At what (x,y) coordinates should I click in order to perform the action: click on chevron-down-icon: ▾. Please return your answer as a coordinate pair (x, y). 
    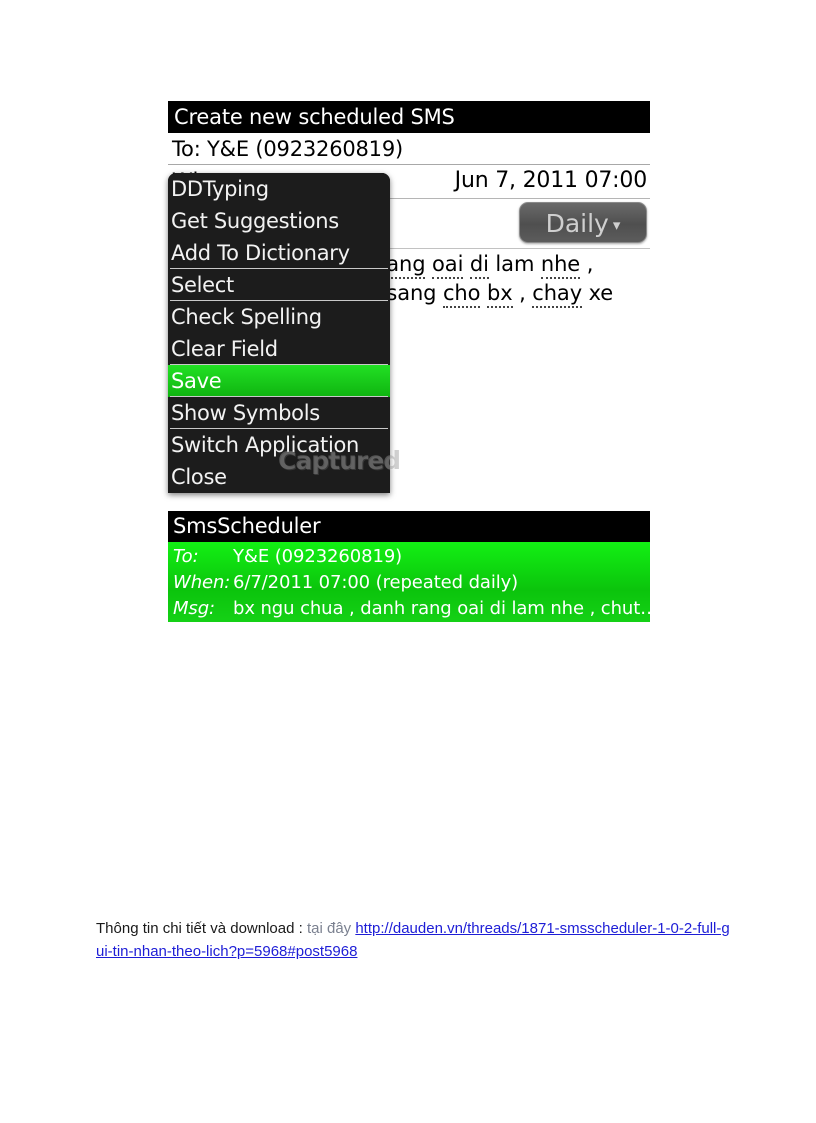
    Looking at the image, I should click on (616, 224).